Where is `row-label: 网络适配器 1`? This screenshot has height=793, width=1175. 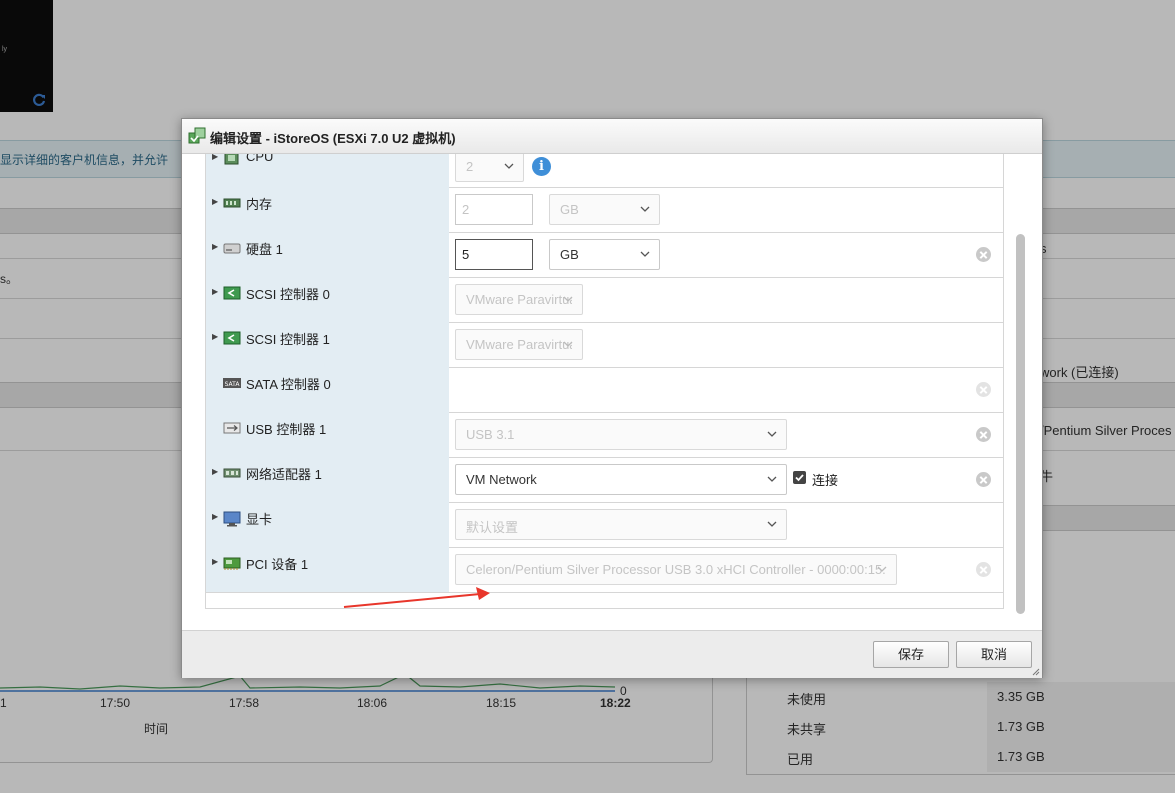 row-label: 网络适配器 1 is located at coordinates (284, 474).